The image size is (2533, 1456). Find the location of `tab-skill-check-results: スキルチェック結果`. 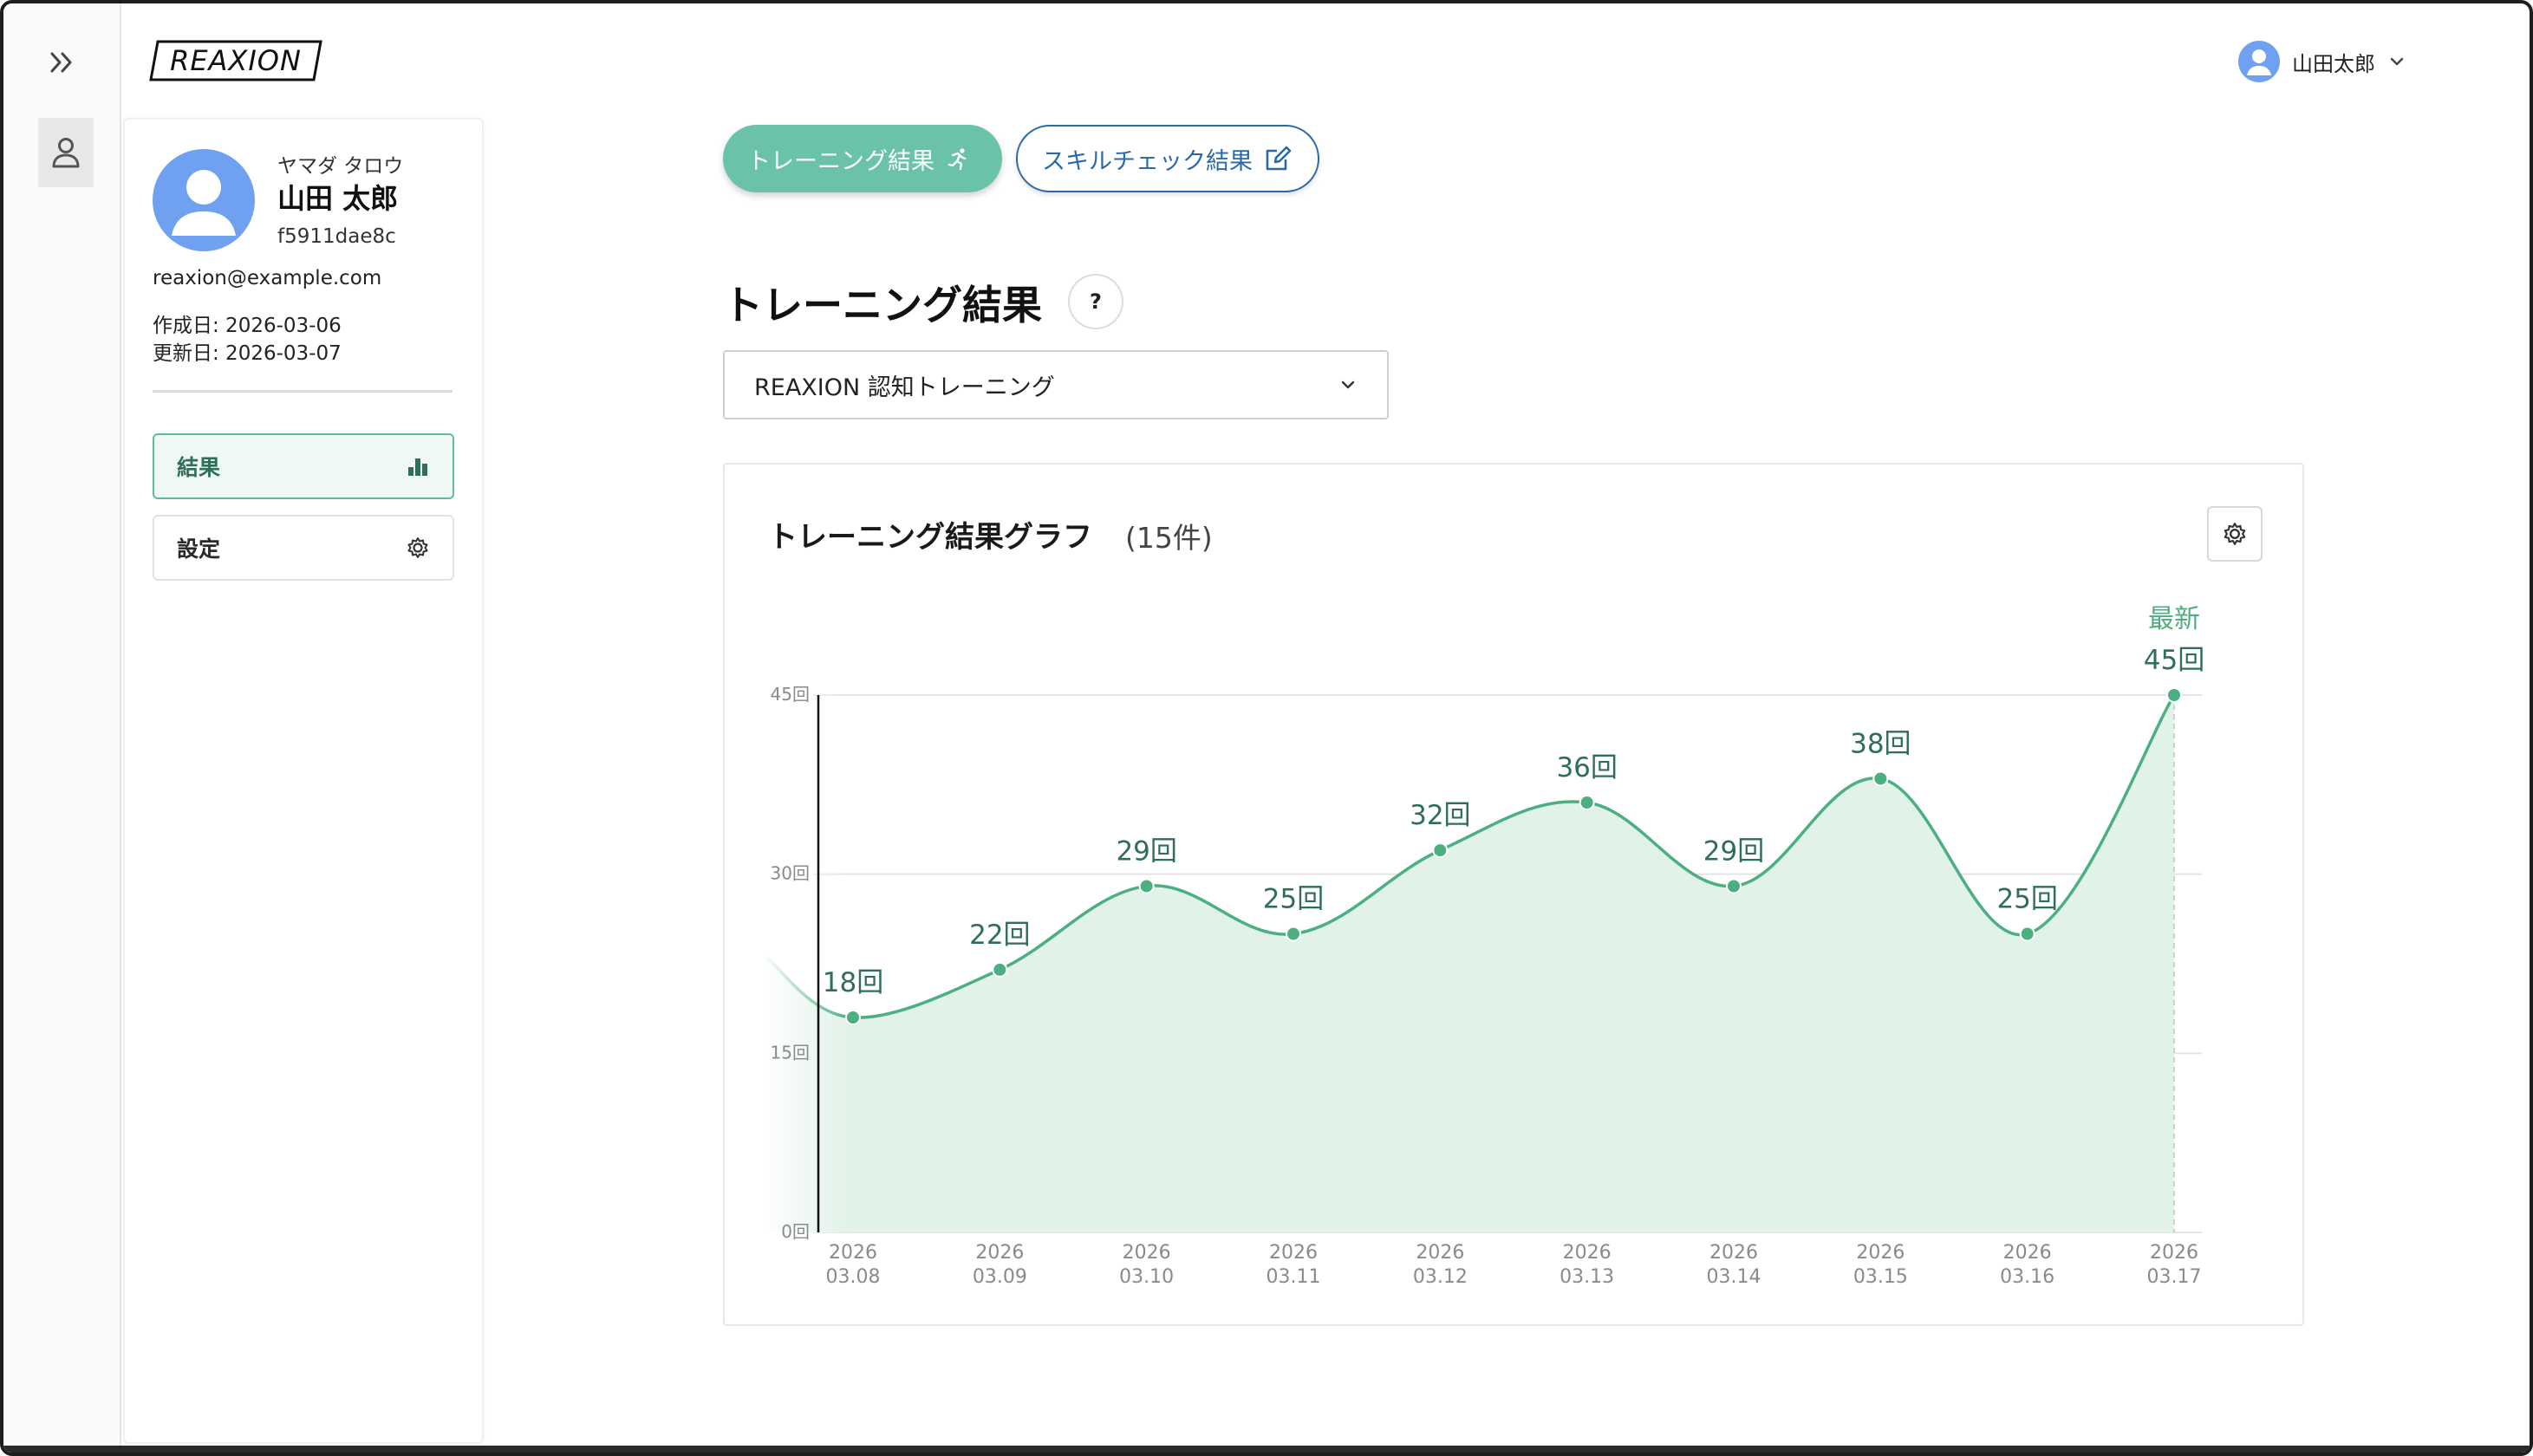

tab-skill-check-results: スキルチェック結果 is located at coordinates (1167, 158).